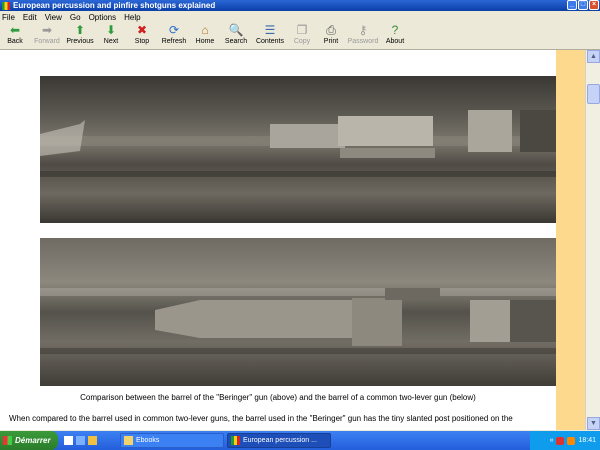 The width and height of the screenshot is (600, 450). What do you see at coordinates (68, 440) in the screenshot?
I see `desktop-icon` at bounding box center [68, 440].